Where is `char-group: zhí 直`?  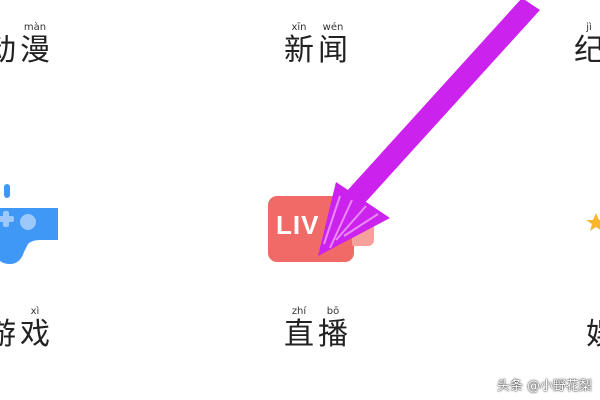
char-group: zhí 直 is located at coordinates (299, 329).